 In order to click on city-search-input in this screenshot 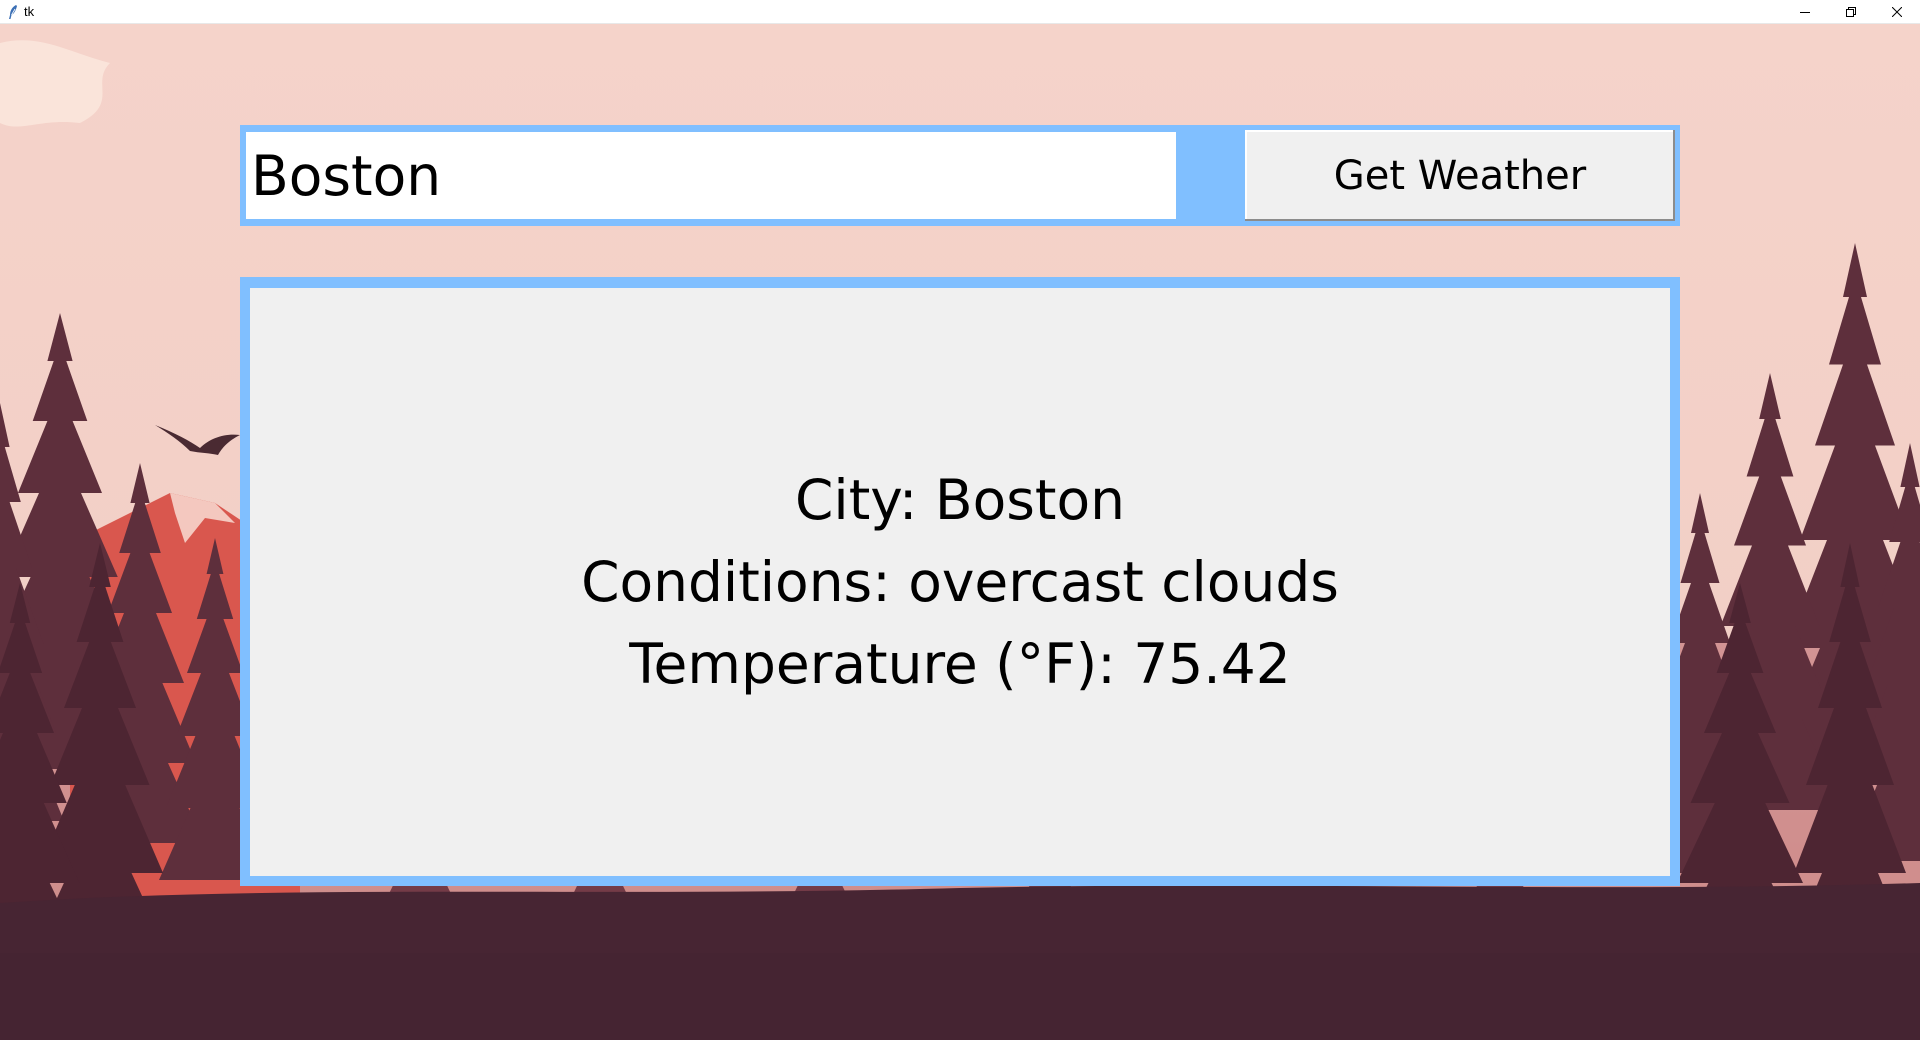, I will do `click(711, 175)`.